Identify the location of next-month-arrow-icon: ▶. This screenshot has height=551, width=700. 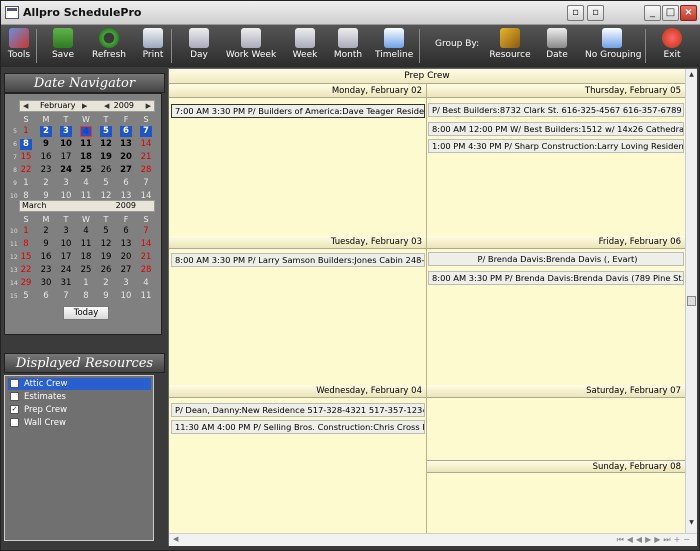
(84, 106).